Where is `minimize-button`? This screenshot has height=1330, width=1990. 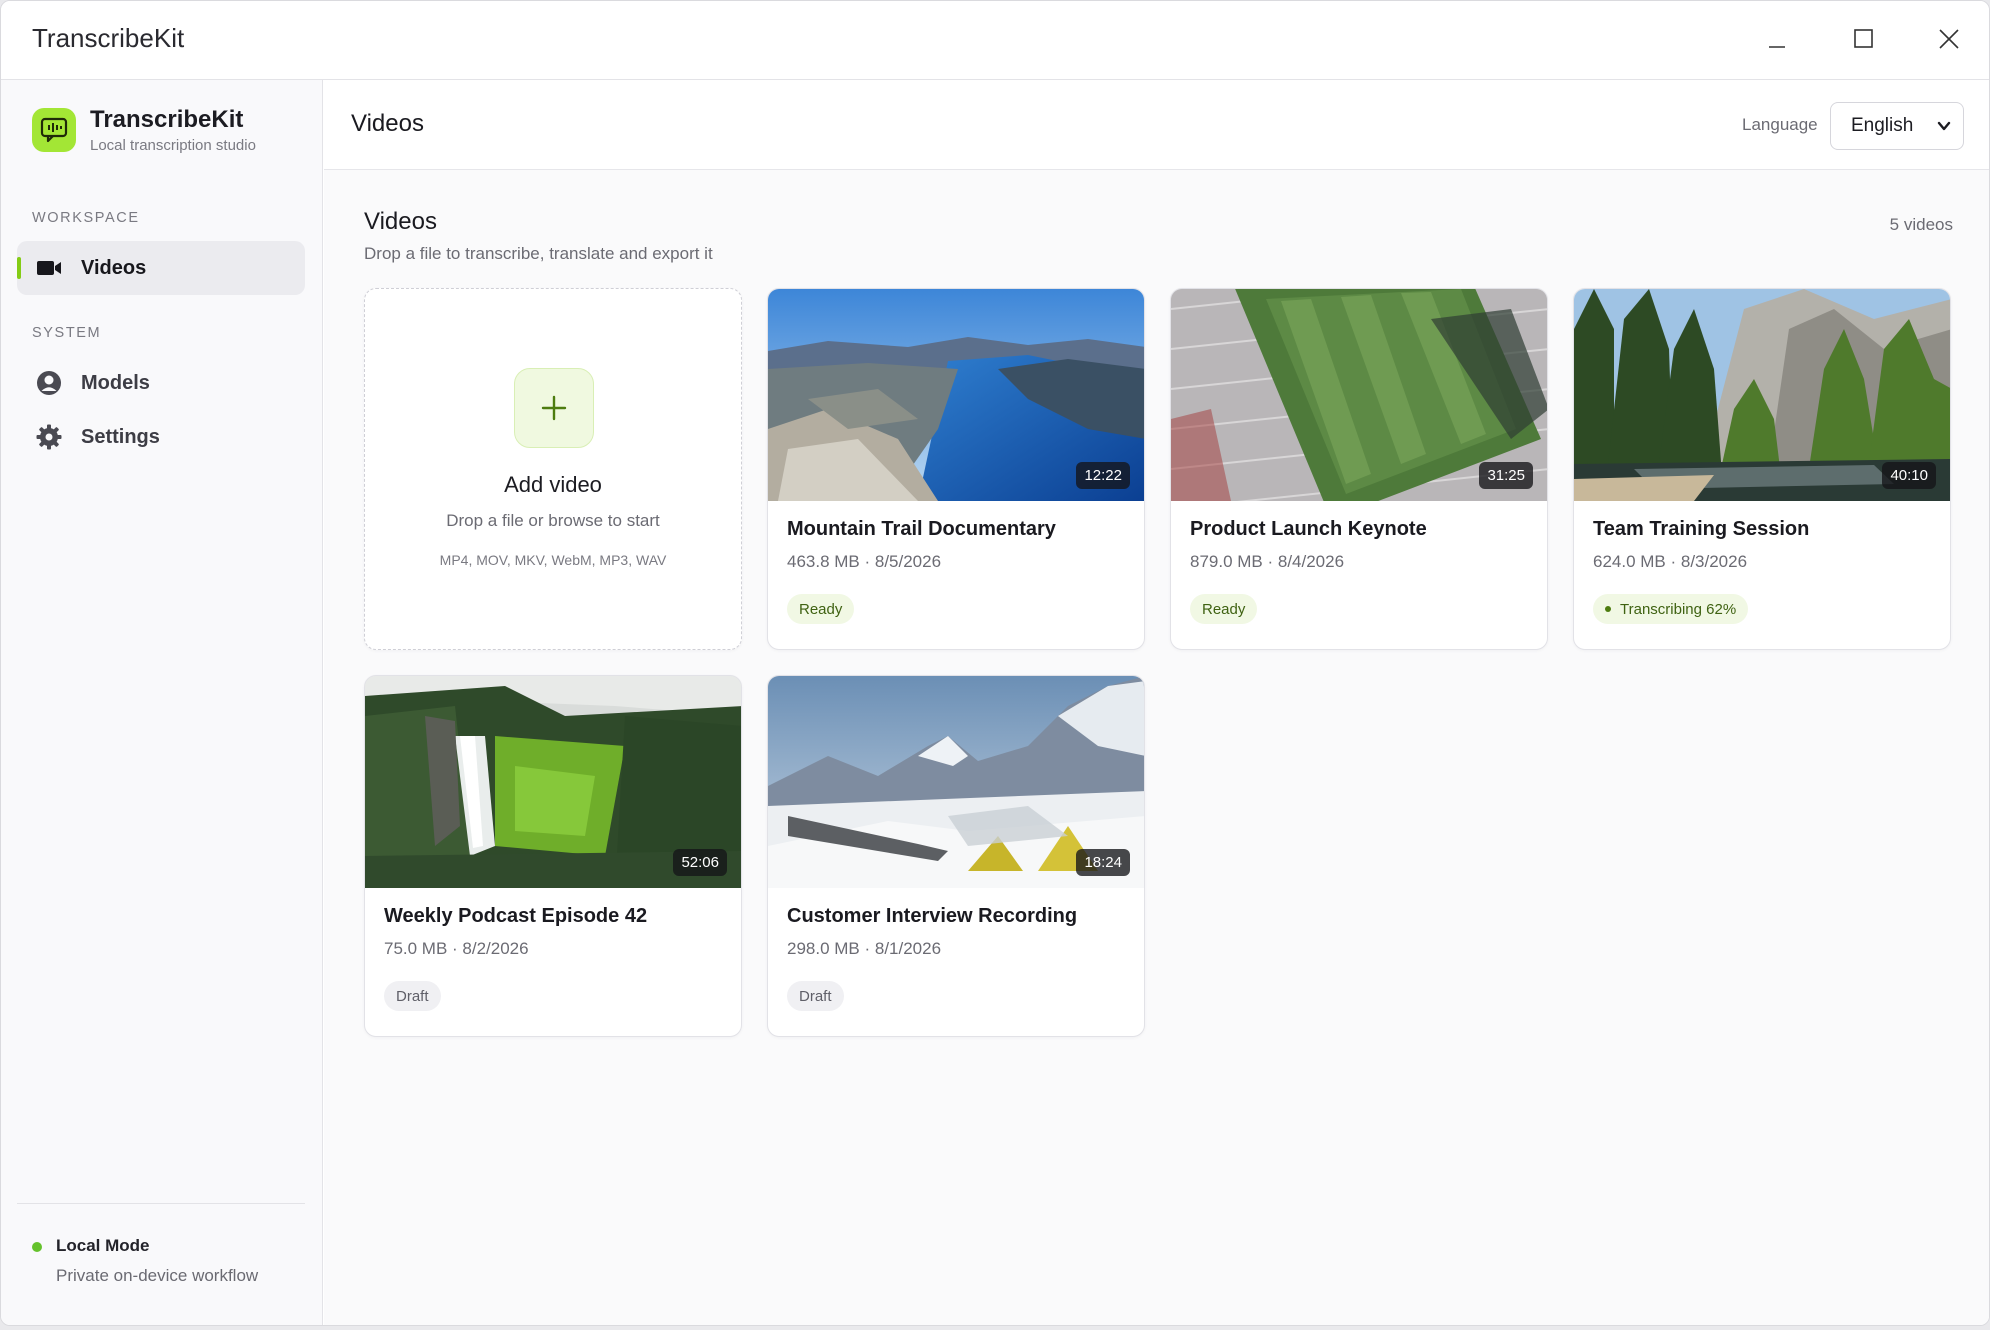 minimize-button is located at coordinates (1777, 39).